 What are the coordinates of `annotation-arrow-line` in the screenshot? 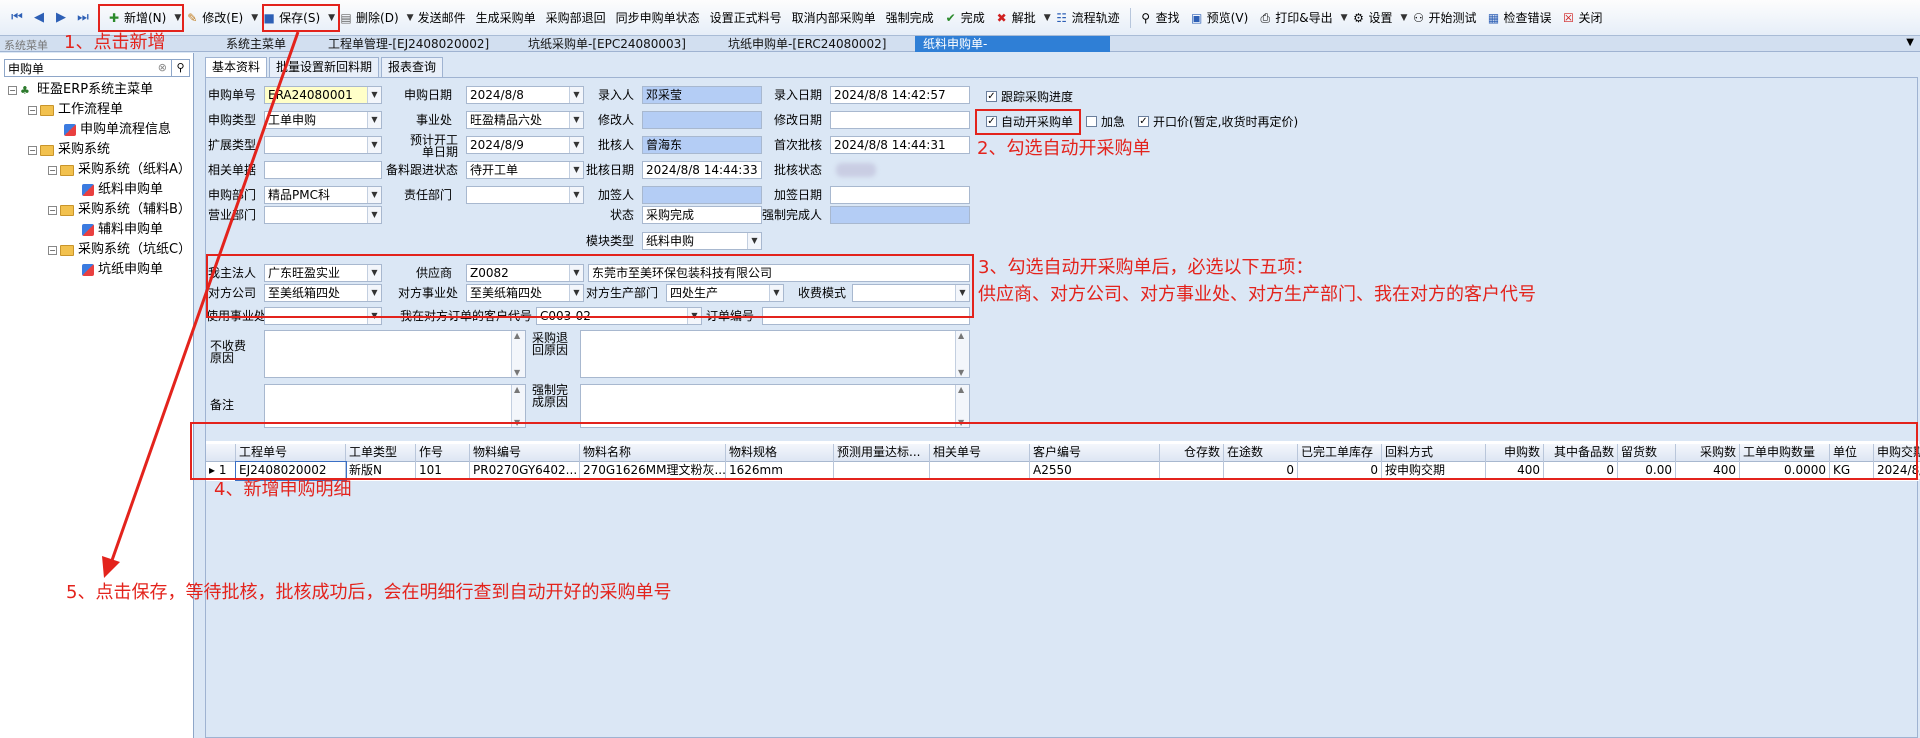 It's located at (204, 299).